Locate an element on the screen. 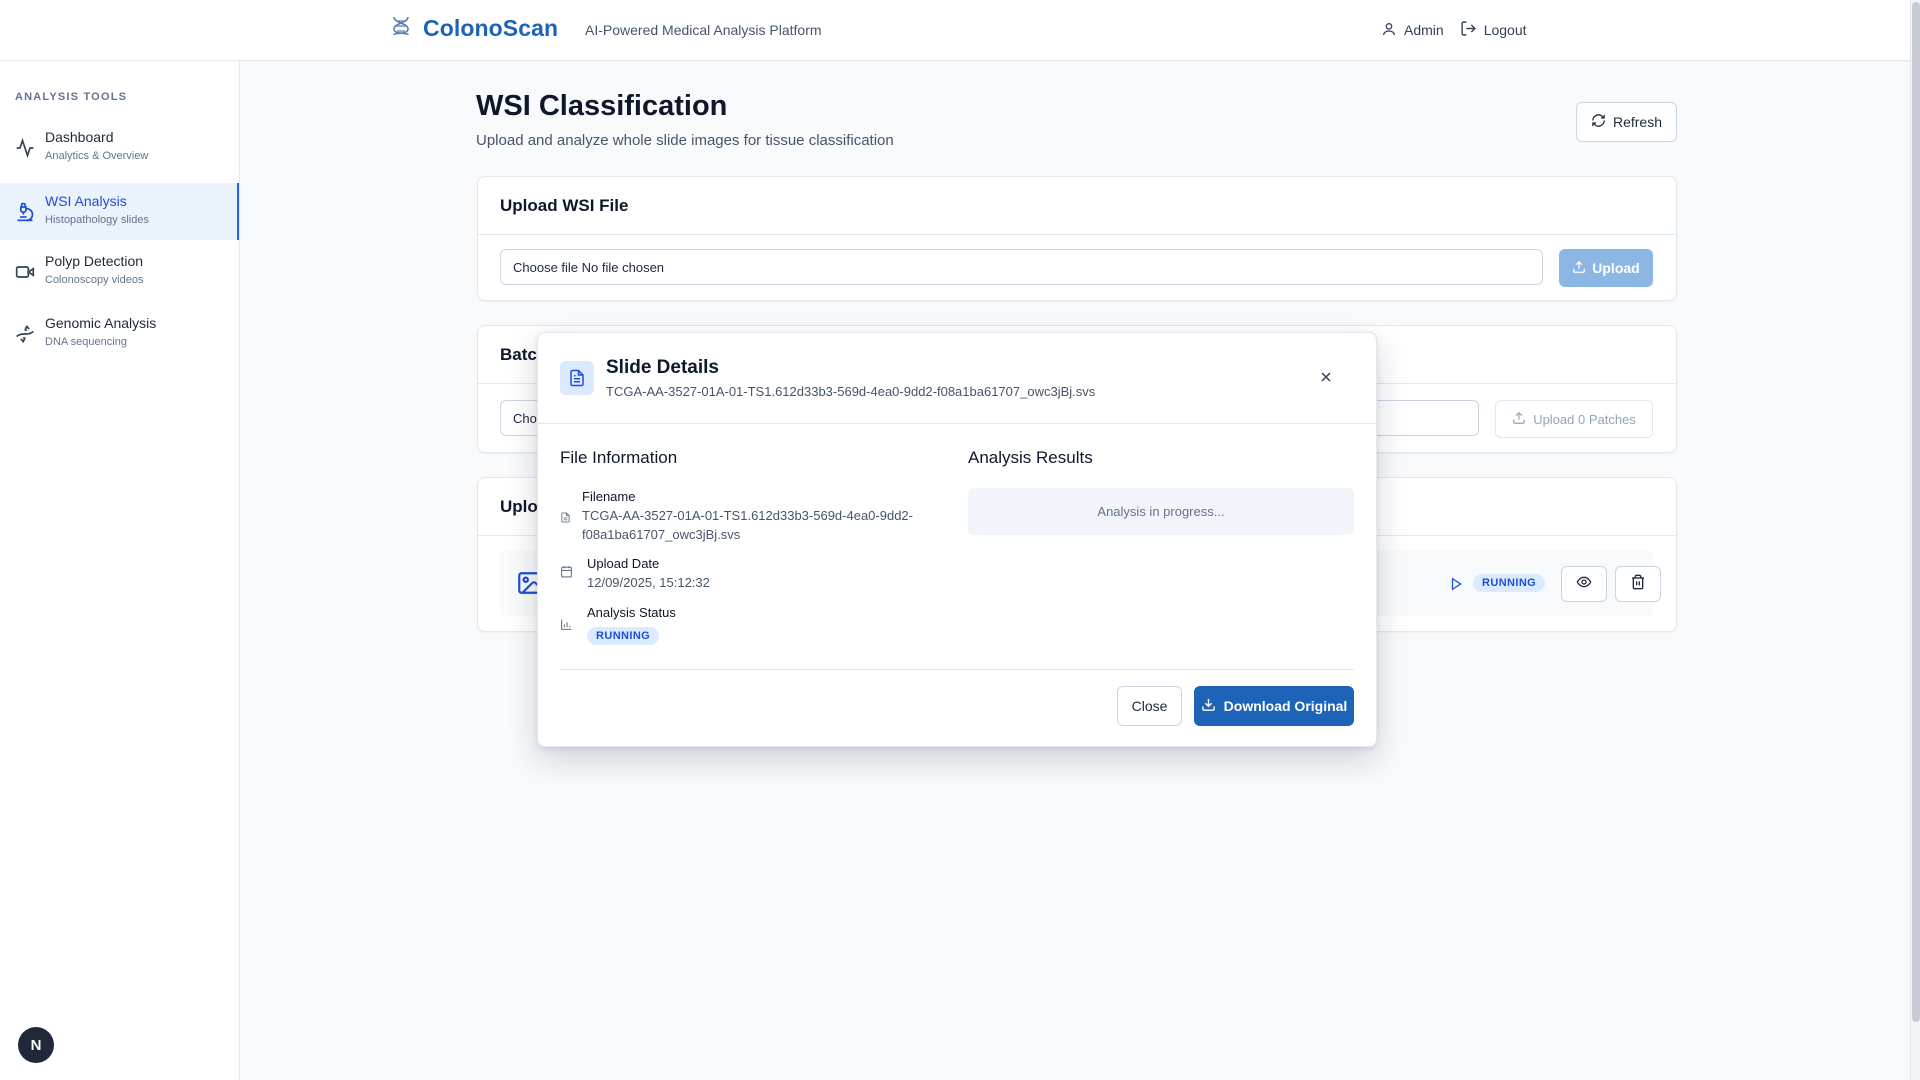 The height and width of the screenshot is (1080, 1920). user-menu: Admin is located at coordinates (1412, 30).